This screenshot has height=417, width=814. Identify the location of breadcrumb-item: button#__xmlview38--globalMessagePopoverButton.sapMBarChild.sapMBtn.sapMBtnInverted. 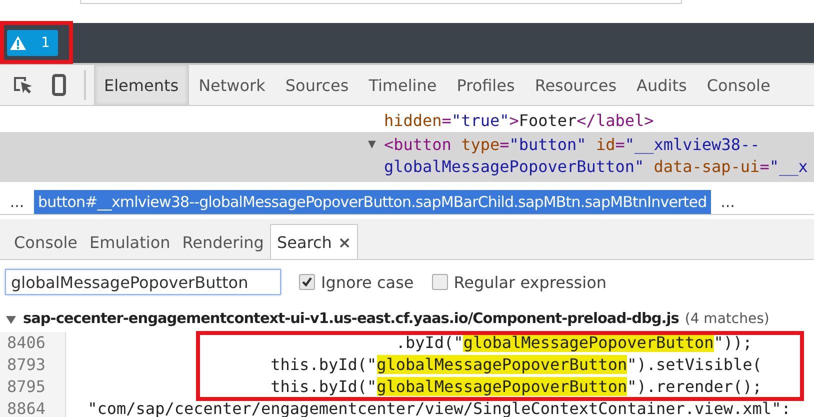
(372, 202).